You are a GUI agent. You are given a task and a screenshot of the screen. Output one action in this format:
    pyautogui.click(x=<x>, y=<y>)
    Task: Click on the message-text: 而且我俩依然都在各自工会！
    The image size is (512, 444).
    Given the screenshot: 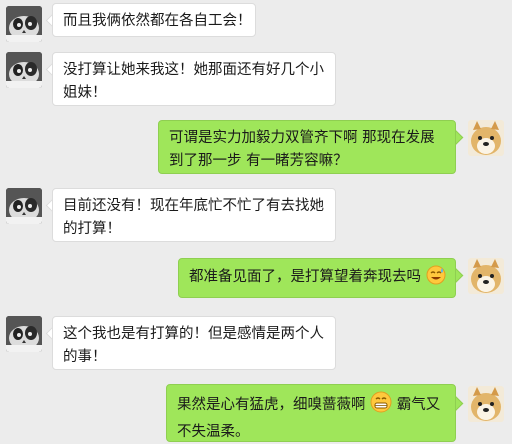 What is the action you would take?
    pyautogui.click(x=157, y=21)
    